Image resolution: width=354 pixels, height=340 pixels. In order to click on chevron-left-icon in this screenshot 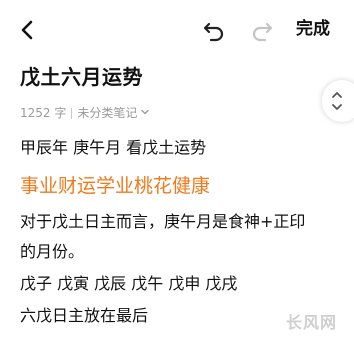, I will do `click(27, 30)`.